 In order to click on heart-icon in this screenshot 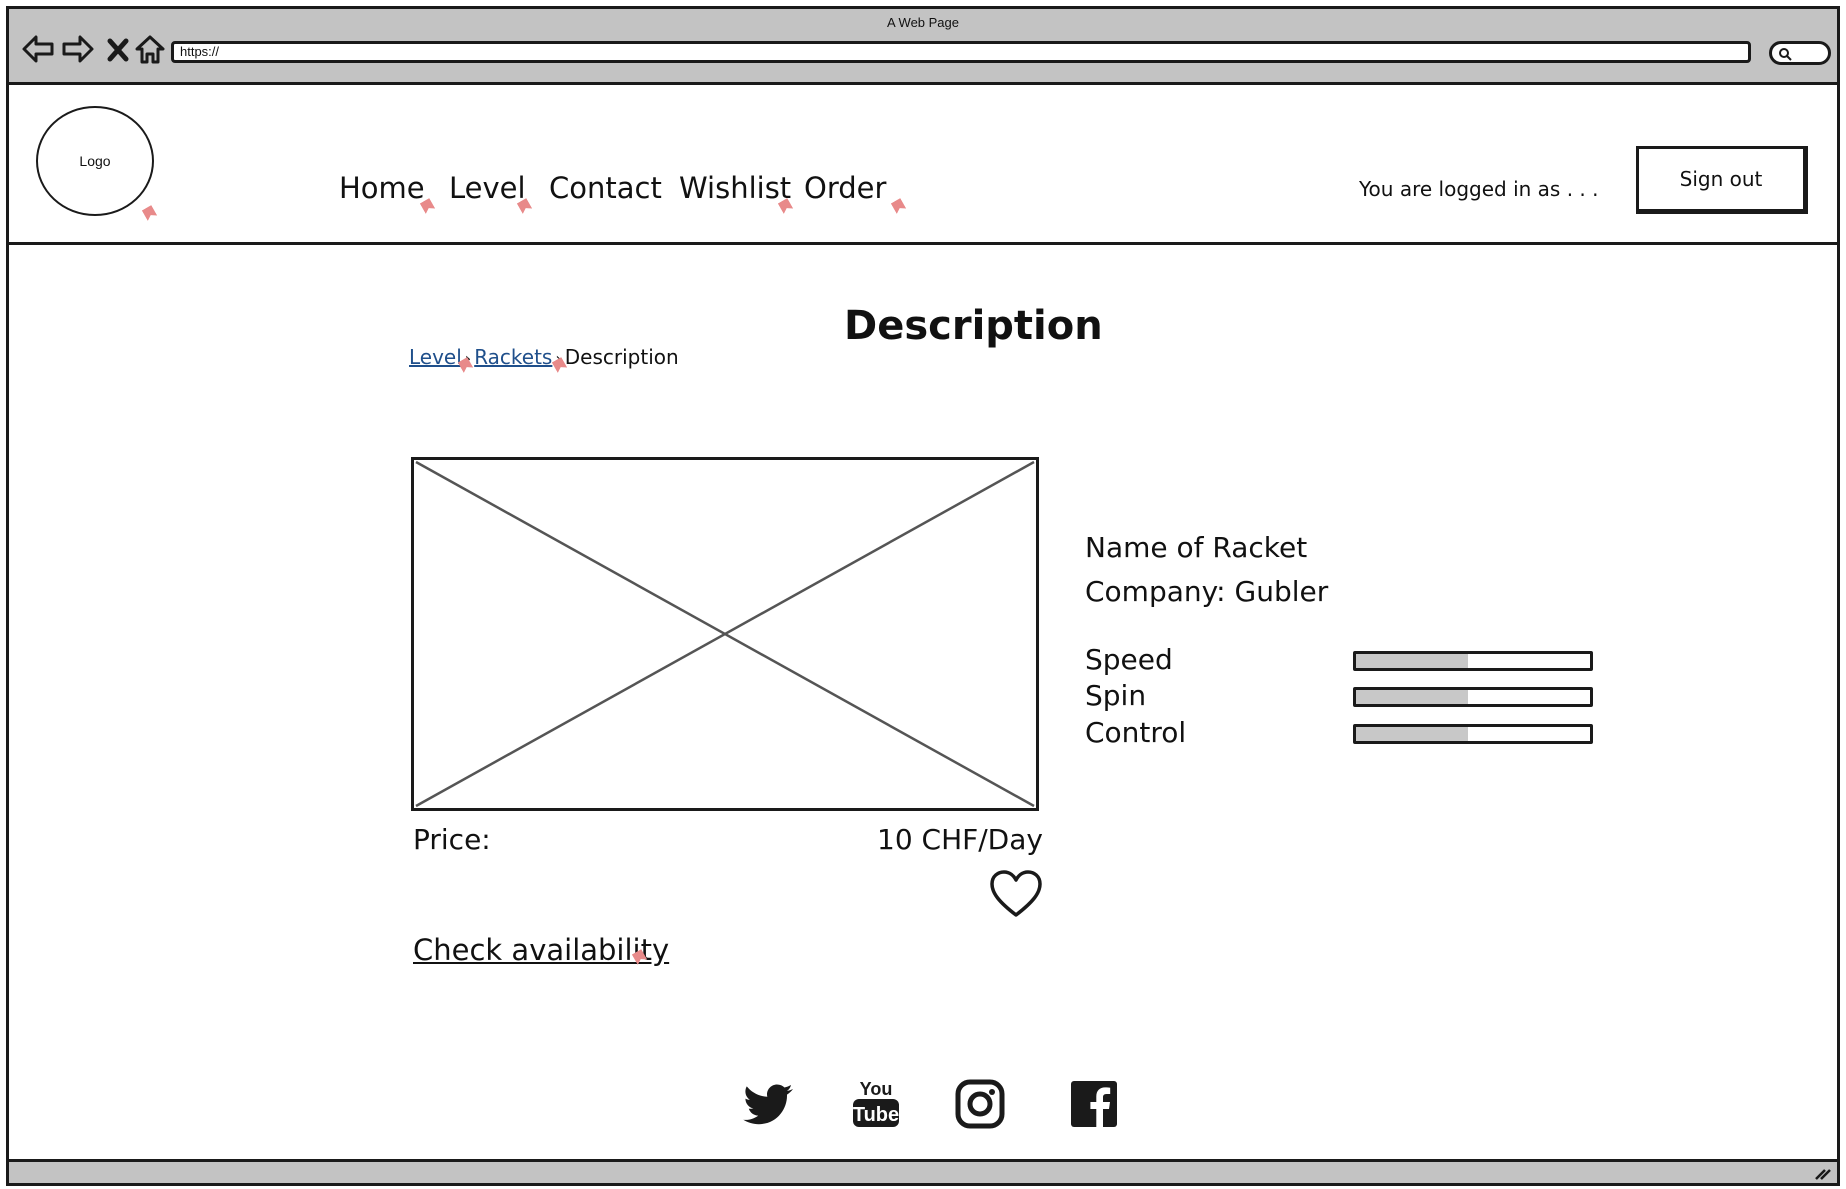, I will do `click(1016, 894)`.